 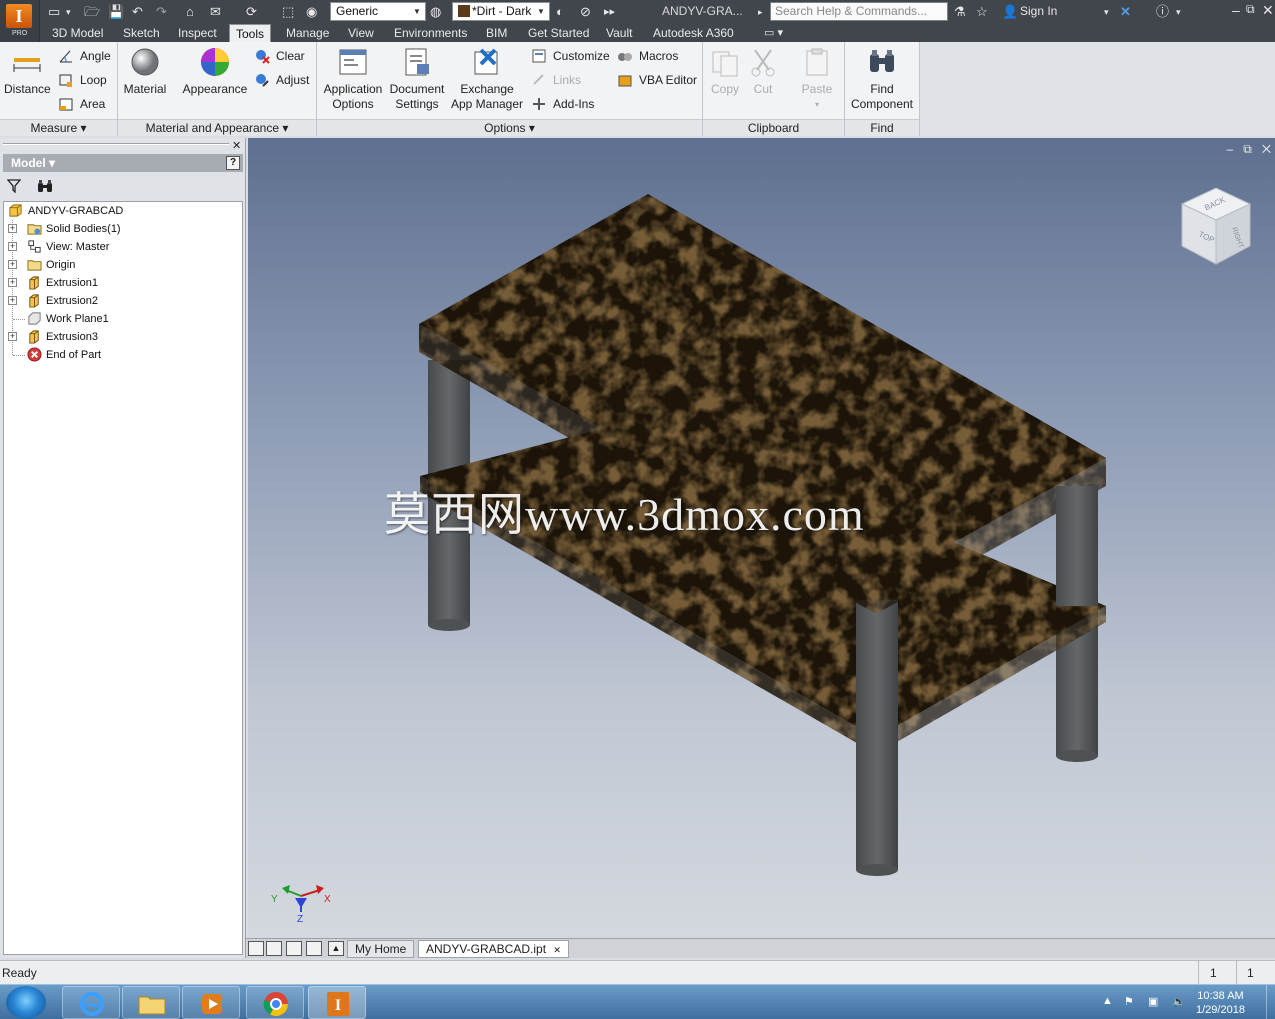 I want to click on update-icon: ⟳, so click(x=251, y=12).